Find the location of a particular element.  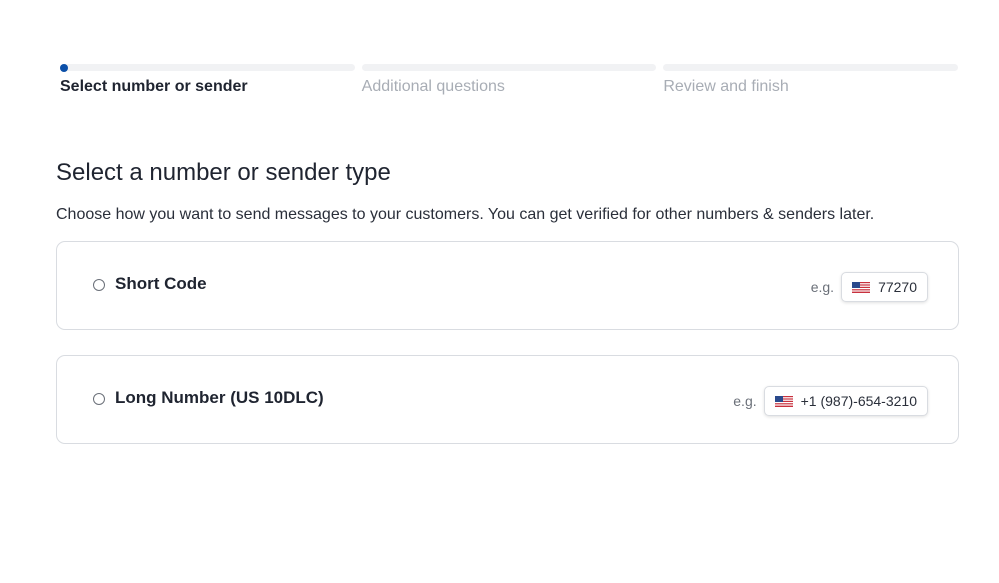

step-label: Review and finish is located at coordinates (726, 86).